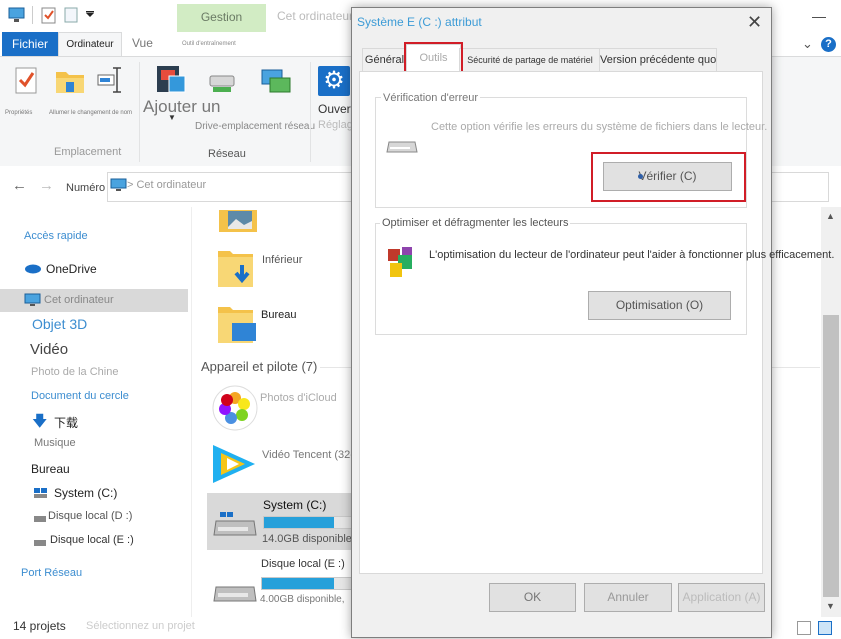 The width and height of the screenshot is (841, 639). Describe the element at coordinates (431, 98) in the screenshot. I see `error-check-legend: Vérification d'erreur` at that location.